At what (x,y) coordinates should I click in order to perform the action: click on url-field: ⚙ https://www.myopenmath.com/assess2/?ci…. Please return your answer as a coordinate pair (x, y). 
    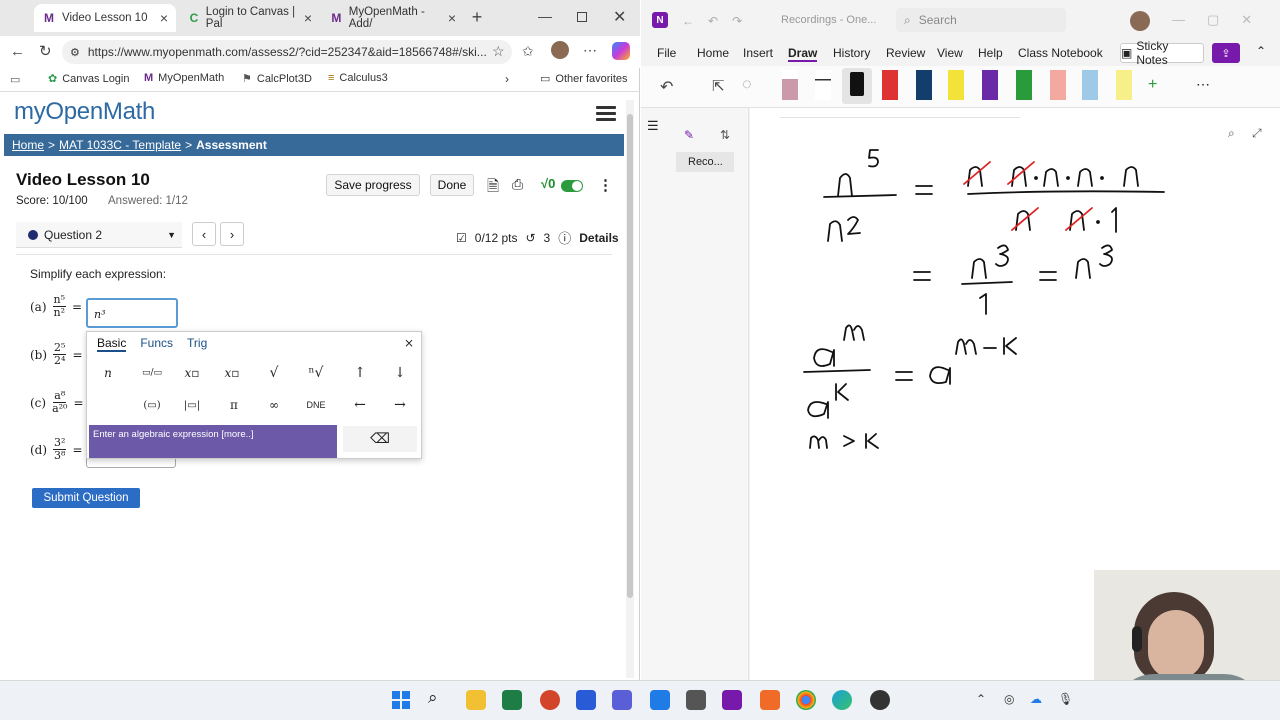
    Looking at the image, I should click on (287, 52).